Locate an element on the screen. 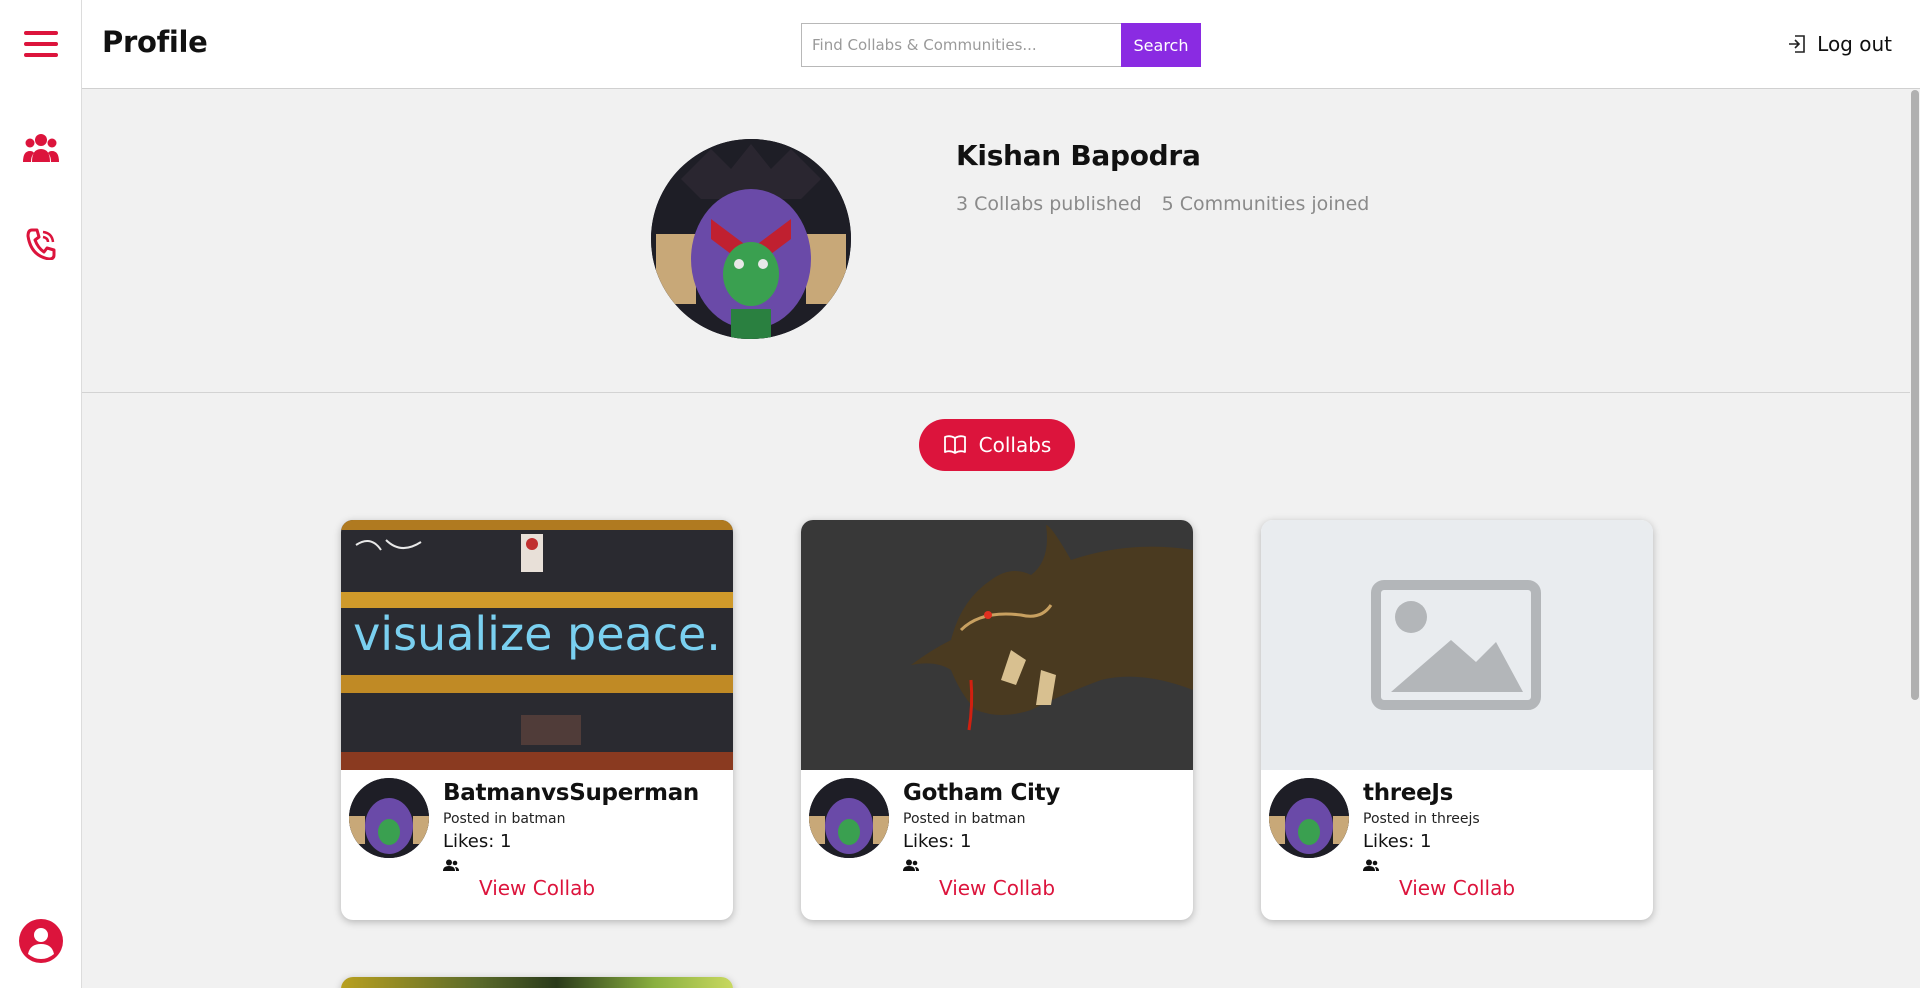 This screenshot has width=1920, height=988. profile-stats: 3 Collabs published 5 Communities joined is located at coordinates (1162, 204).